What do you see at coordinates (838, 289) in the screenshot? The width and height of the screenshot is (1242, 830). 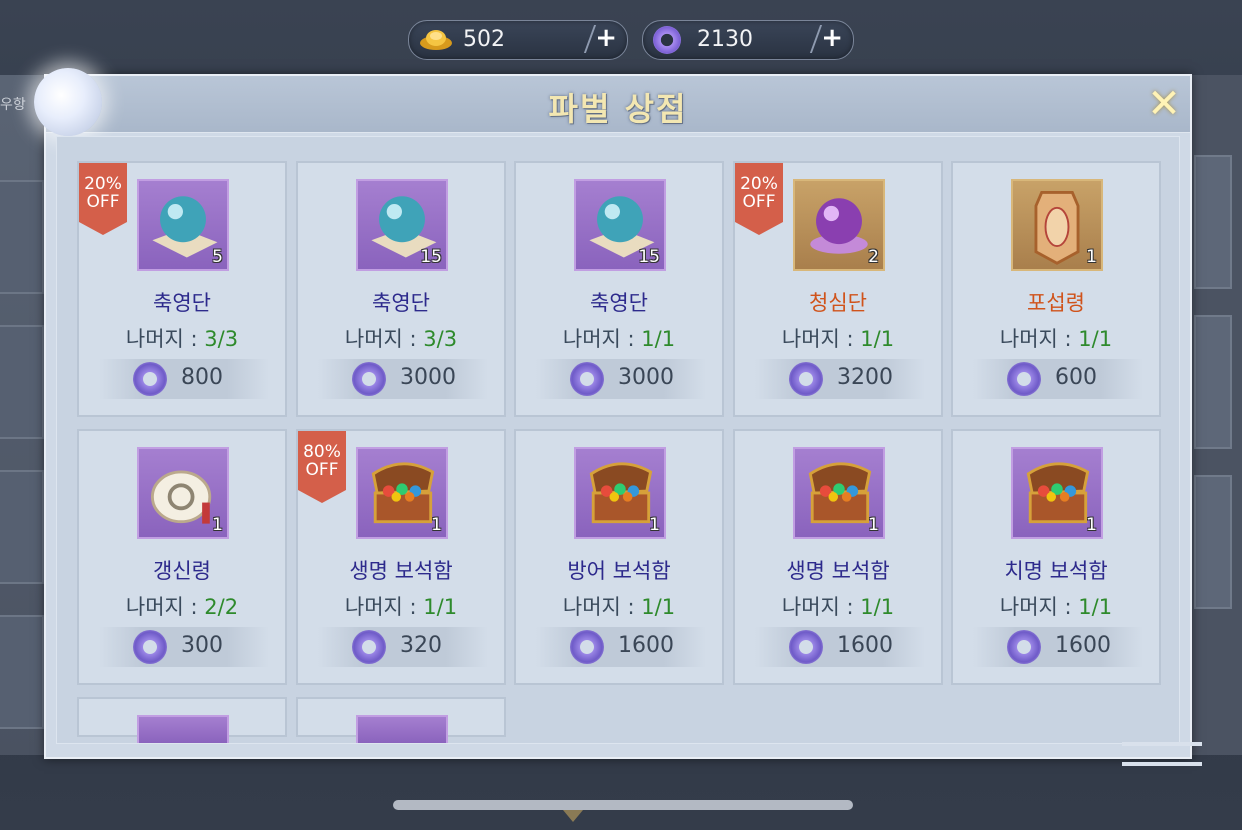 I see `shop-item-card: 2 20% OFF 청심단 나머지 : 1/1 3200` at bounding box center [838, 289].